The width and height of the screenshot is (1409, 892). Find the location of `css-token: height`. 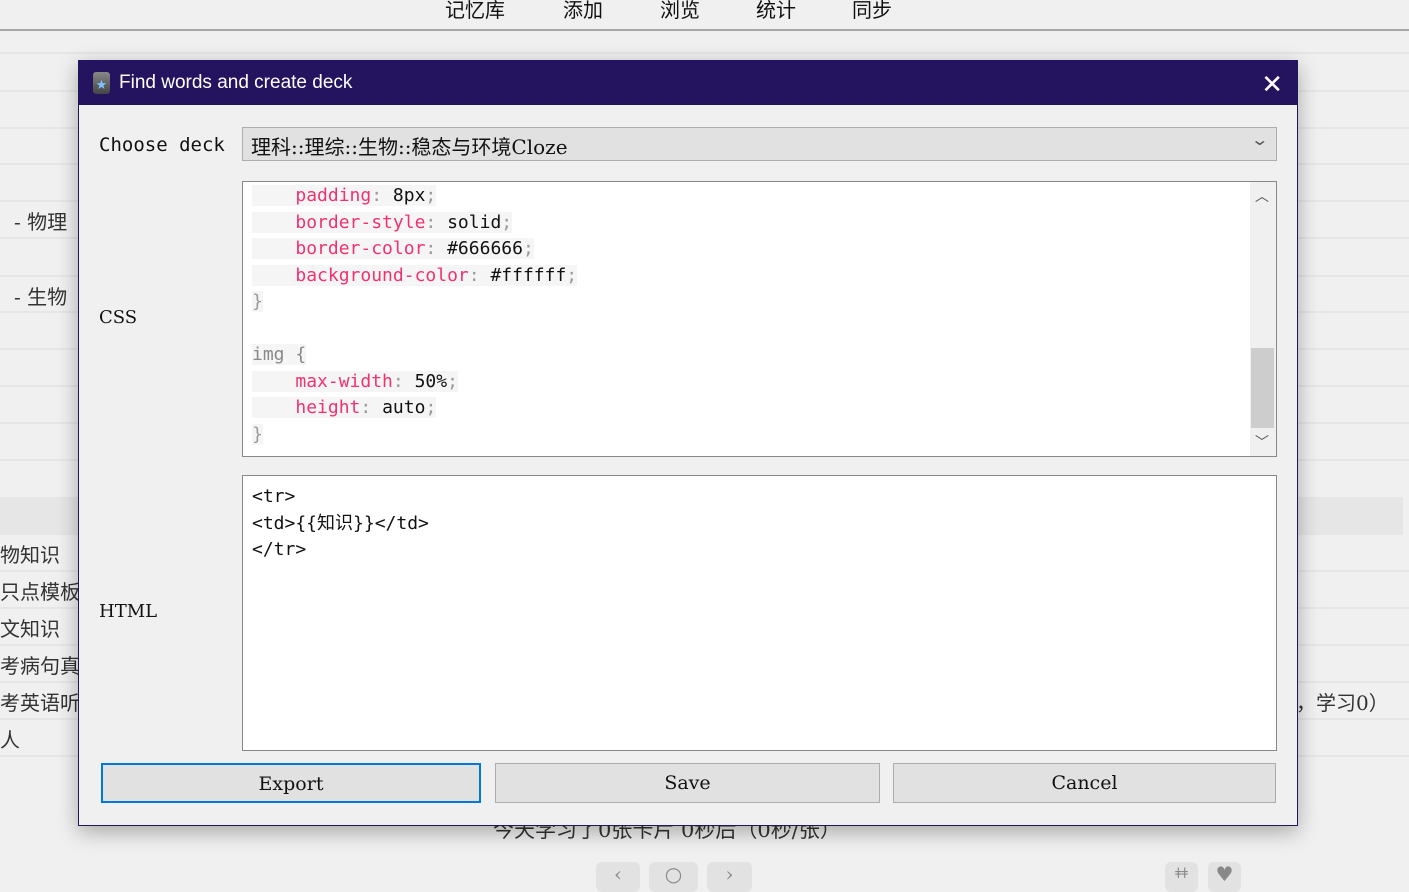

css-token: height is located at coordinates (328, 407).